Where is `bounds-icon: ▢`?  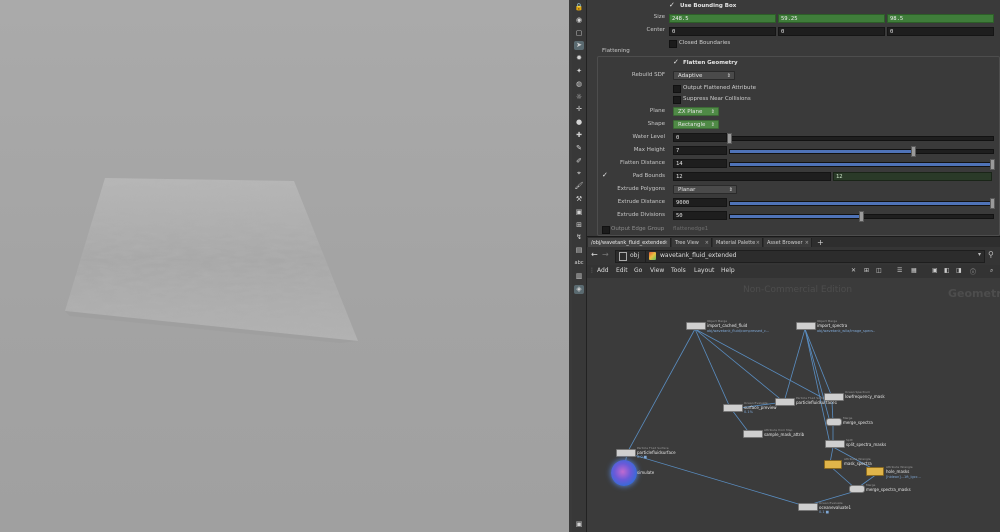 bounds-icon: ▢ is located at coordinates (579, 33).